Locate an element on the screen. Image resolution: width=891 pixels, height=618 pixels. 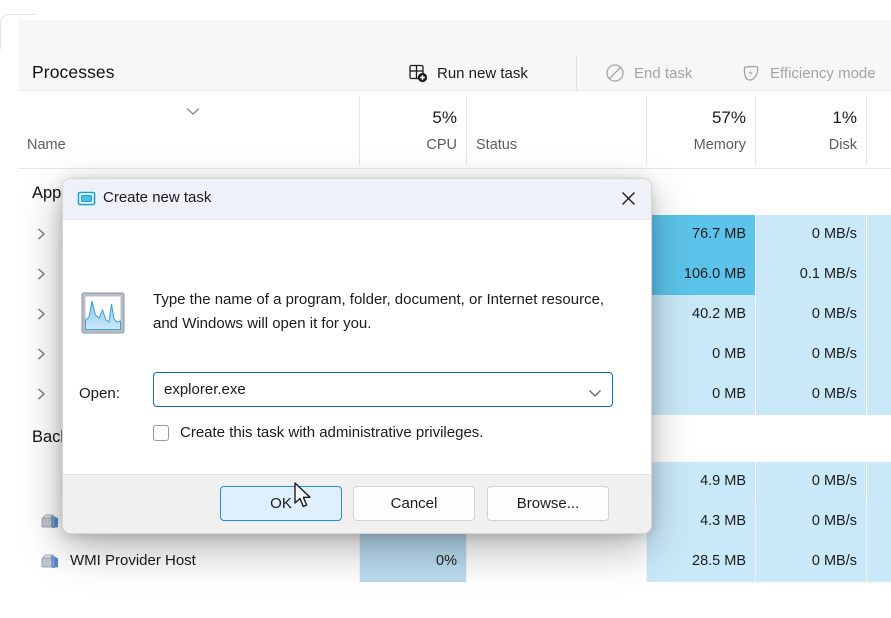
end-task-label: End task is located at coordinates (663, 73).